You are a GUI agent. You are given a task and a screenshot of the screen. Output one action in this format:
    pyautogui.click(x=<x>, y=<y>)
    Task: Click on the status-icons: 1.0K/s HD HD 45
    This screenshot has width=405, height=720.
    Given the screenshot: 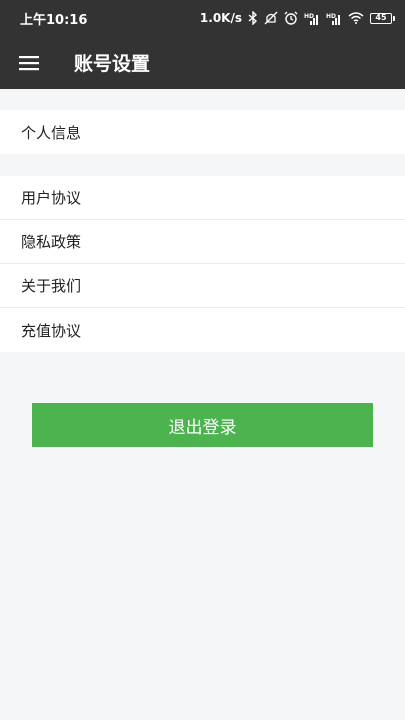 What is the action you would take?
    pyautogui.click(x=297, y=18)
    